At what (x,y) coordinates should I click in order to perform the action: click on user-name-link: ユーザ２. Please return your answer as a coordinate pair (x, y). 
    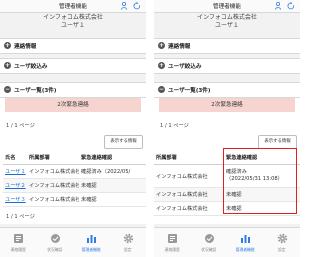
    Looking at the image, I should click on (15, 186).